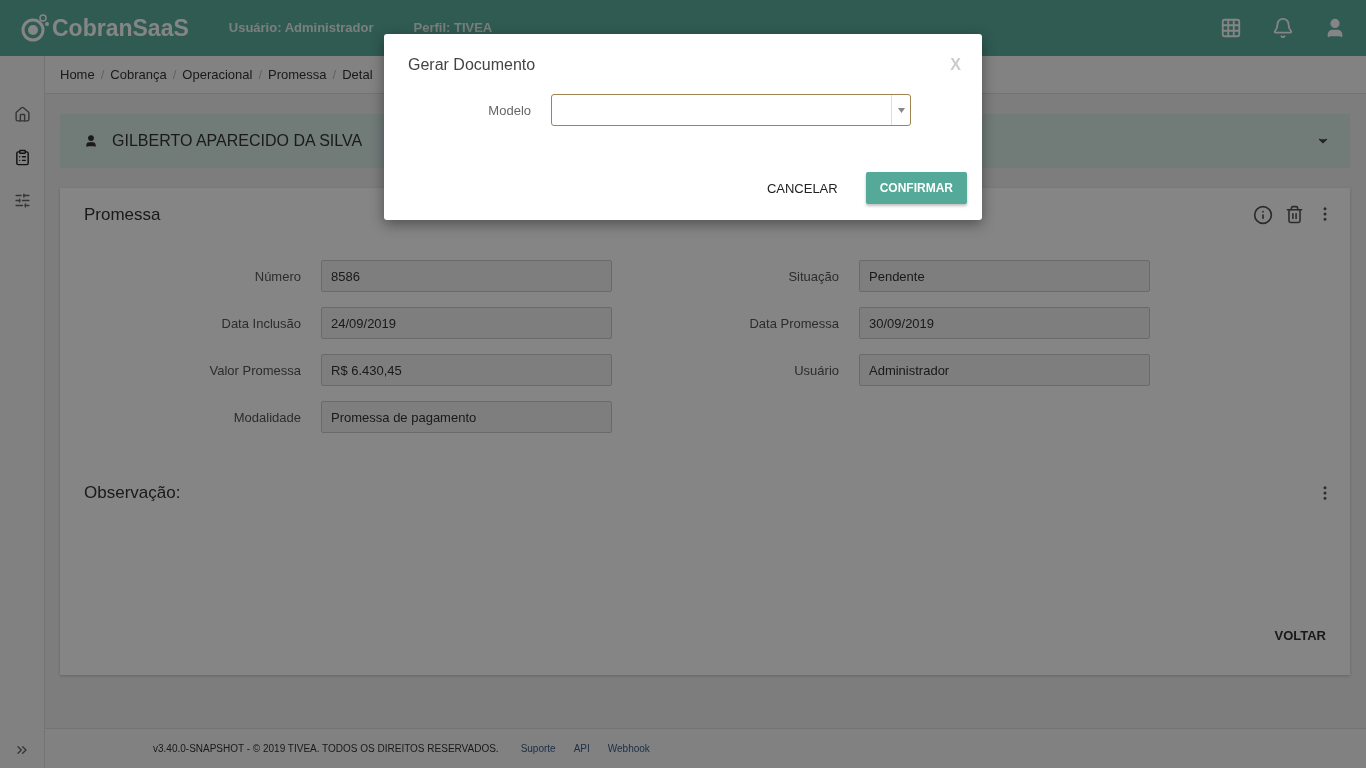  What do you see at coordinates (816, 370) in the screenshot?
I see `field-label: Usuário` at bounding box center [816, 370].